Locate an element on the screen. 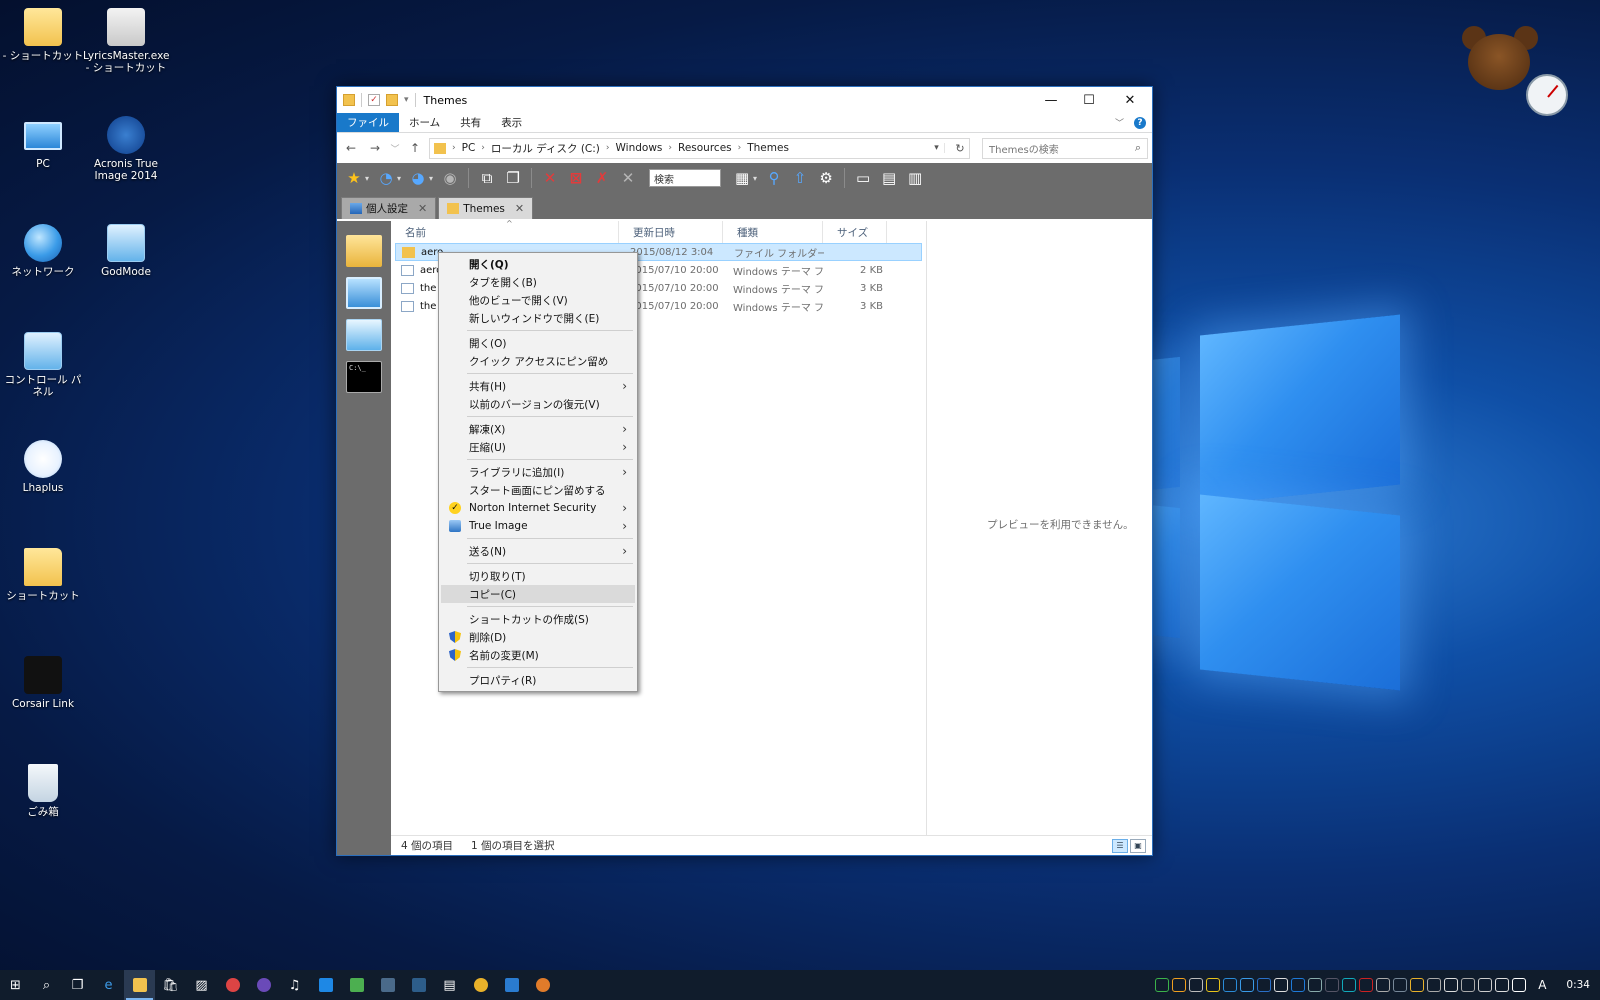 The width and height of the screenshot is (1600, 1000). chrome-app-icon is located at coordinates (232, 985).